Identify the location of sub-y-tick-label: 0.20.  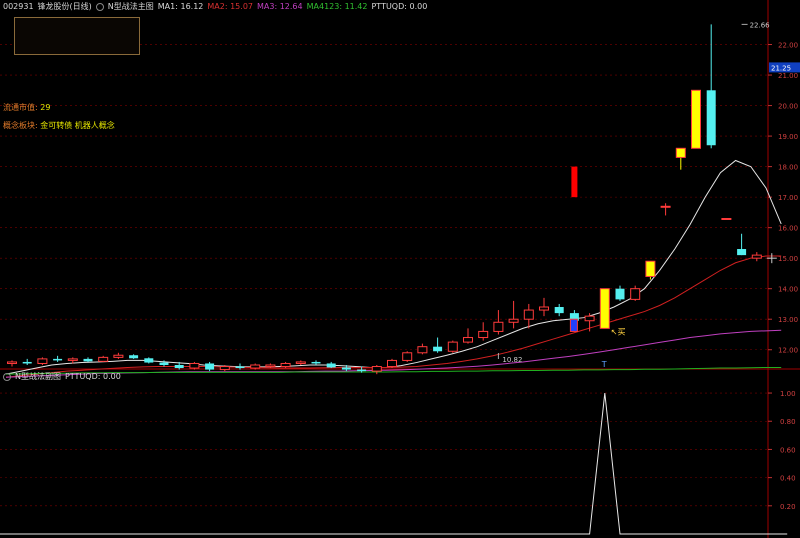
(788, 507).